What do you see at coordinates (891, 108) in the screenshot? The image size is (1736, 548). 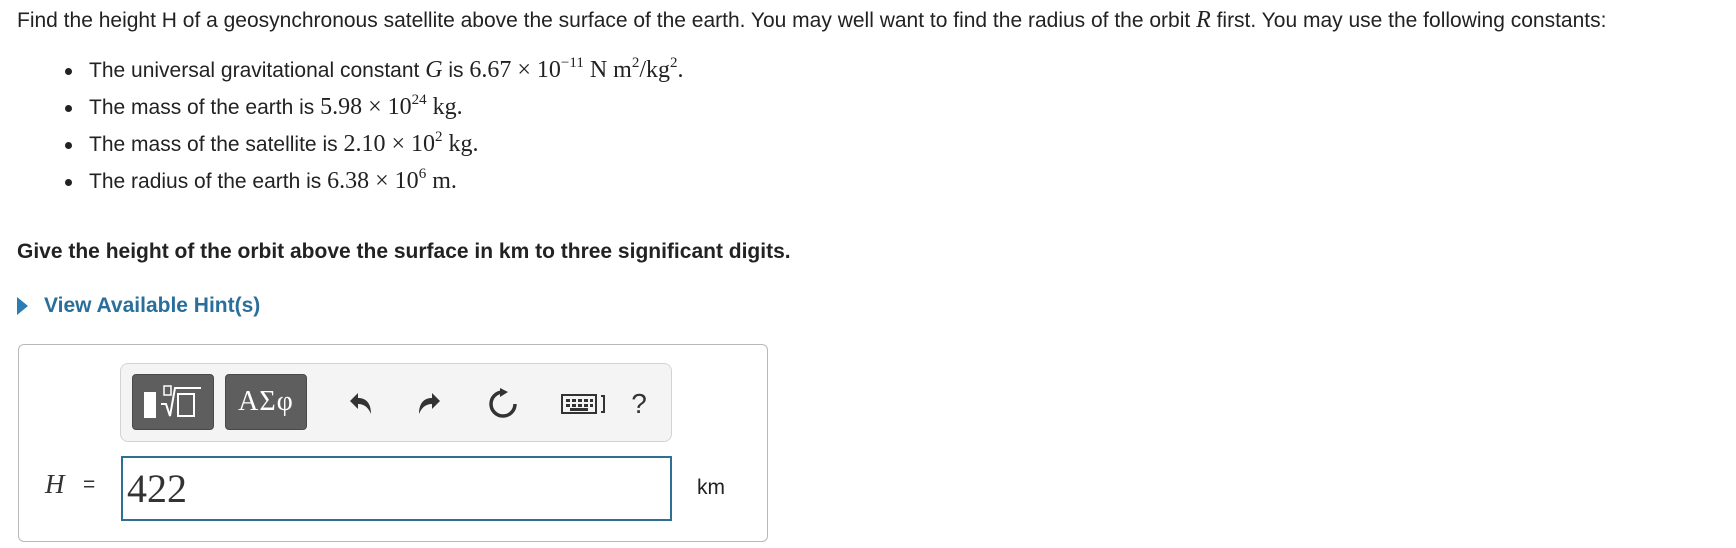 I see `constant-earth-mass: The mass of the earth is 5.98 × 1024 kg.` at bounding box center [891, 108].